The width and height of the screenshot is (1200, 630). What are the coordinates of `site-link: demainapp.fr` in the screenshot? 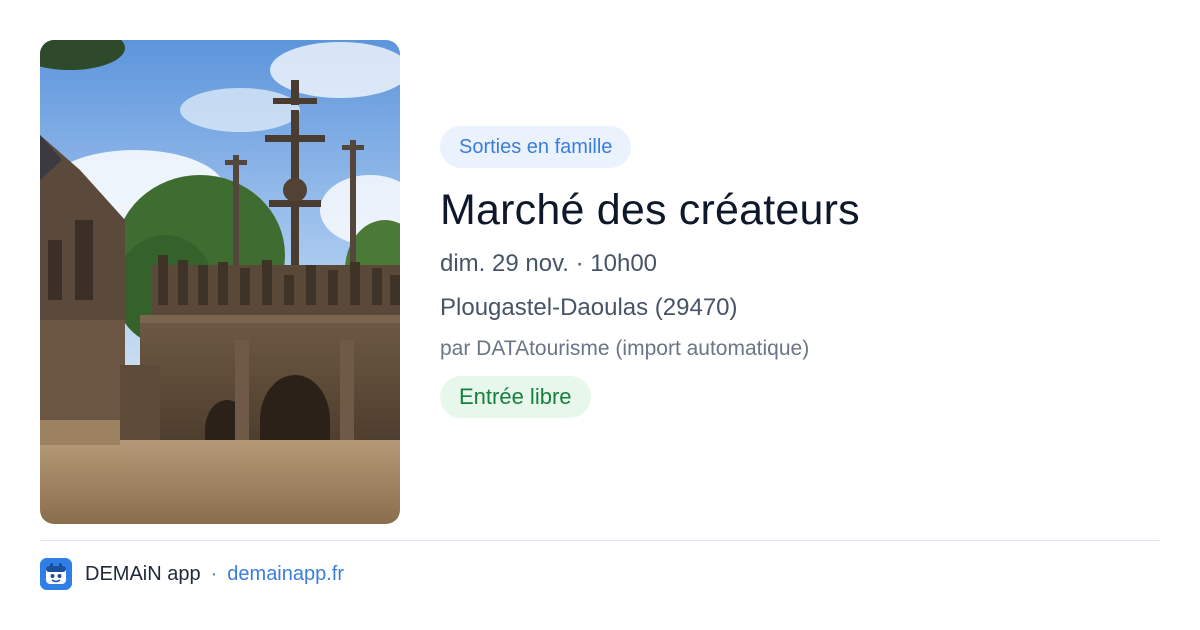 It's located at (285, 574).